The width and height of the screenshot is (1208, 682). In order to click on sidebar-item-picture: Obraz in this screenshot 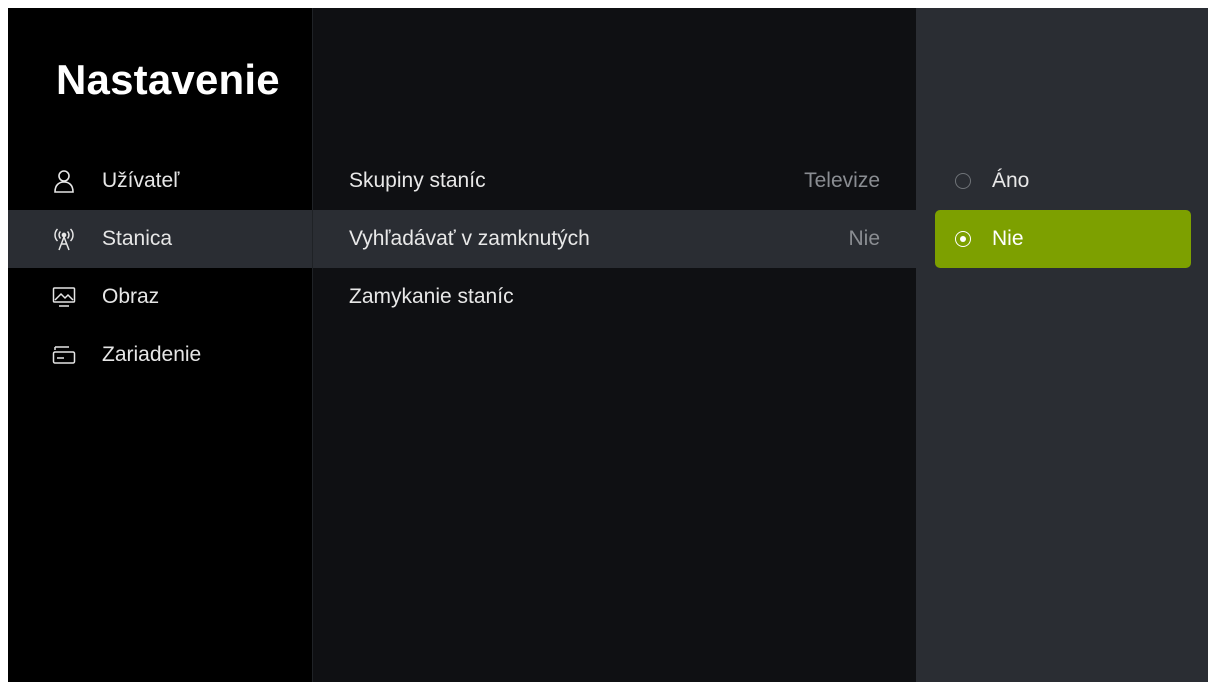, I will do `click(160, 297)`.